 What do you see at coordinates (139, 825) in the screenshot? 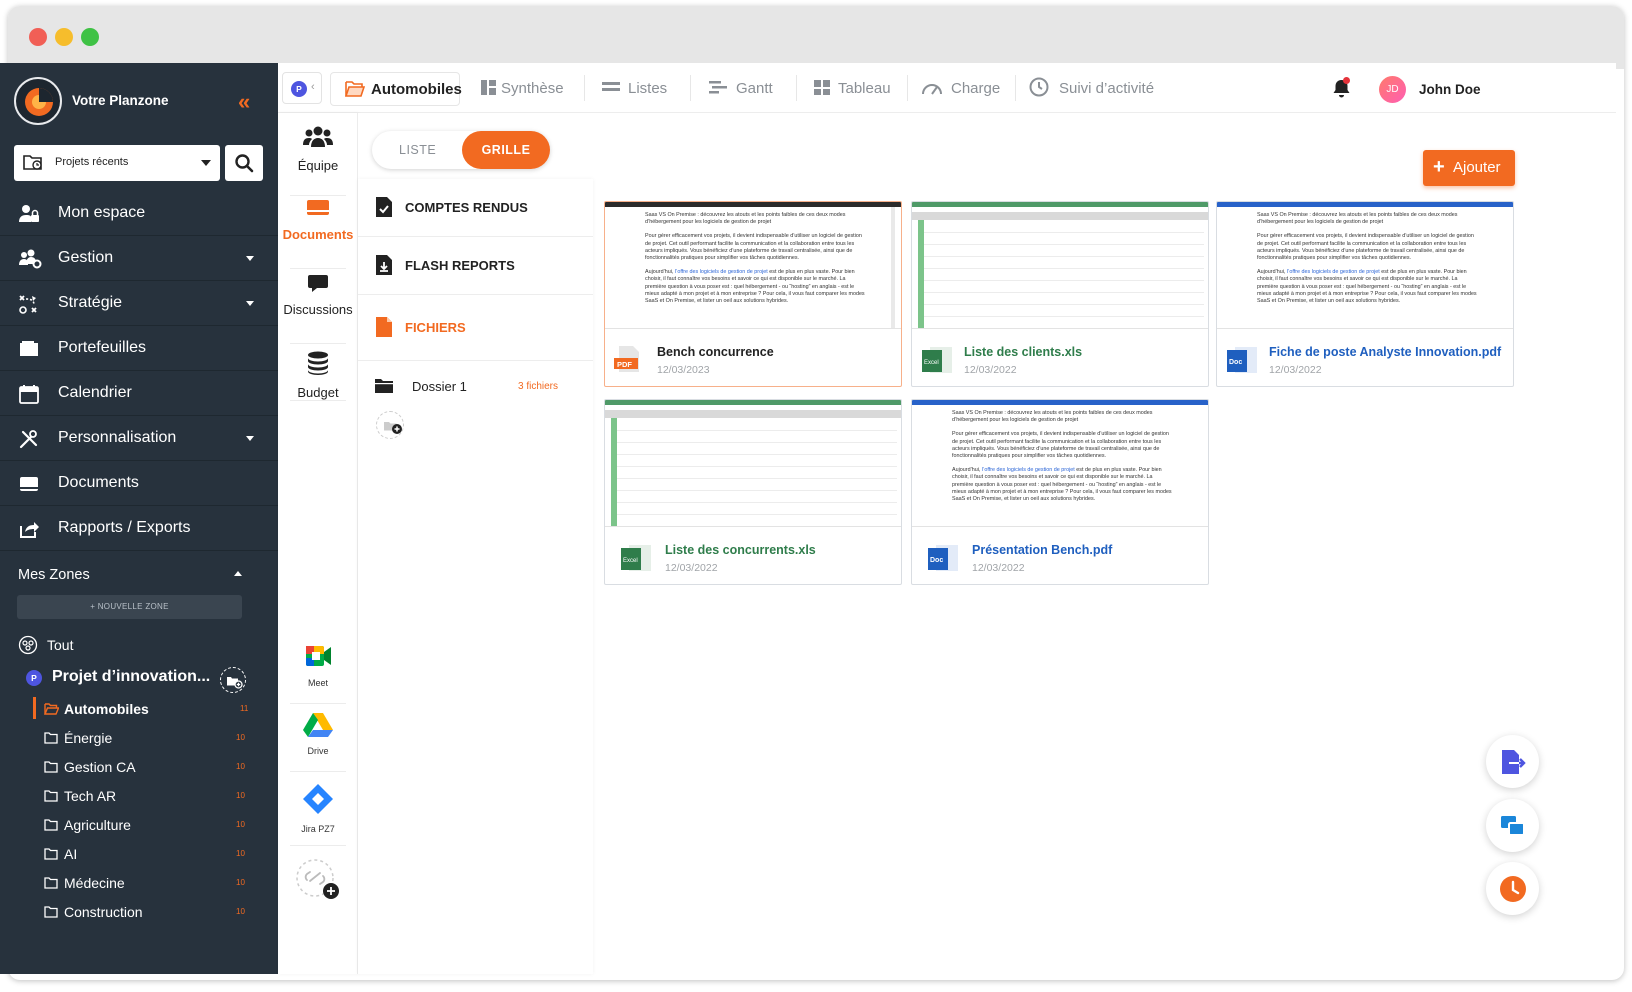
I see `zone-item-agriculture: Agriculture 10` at bounding box center [139, 825].